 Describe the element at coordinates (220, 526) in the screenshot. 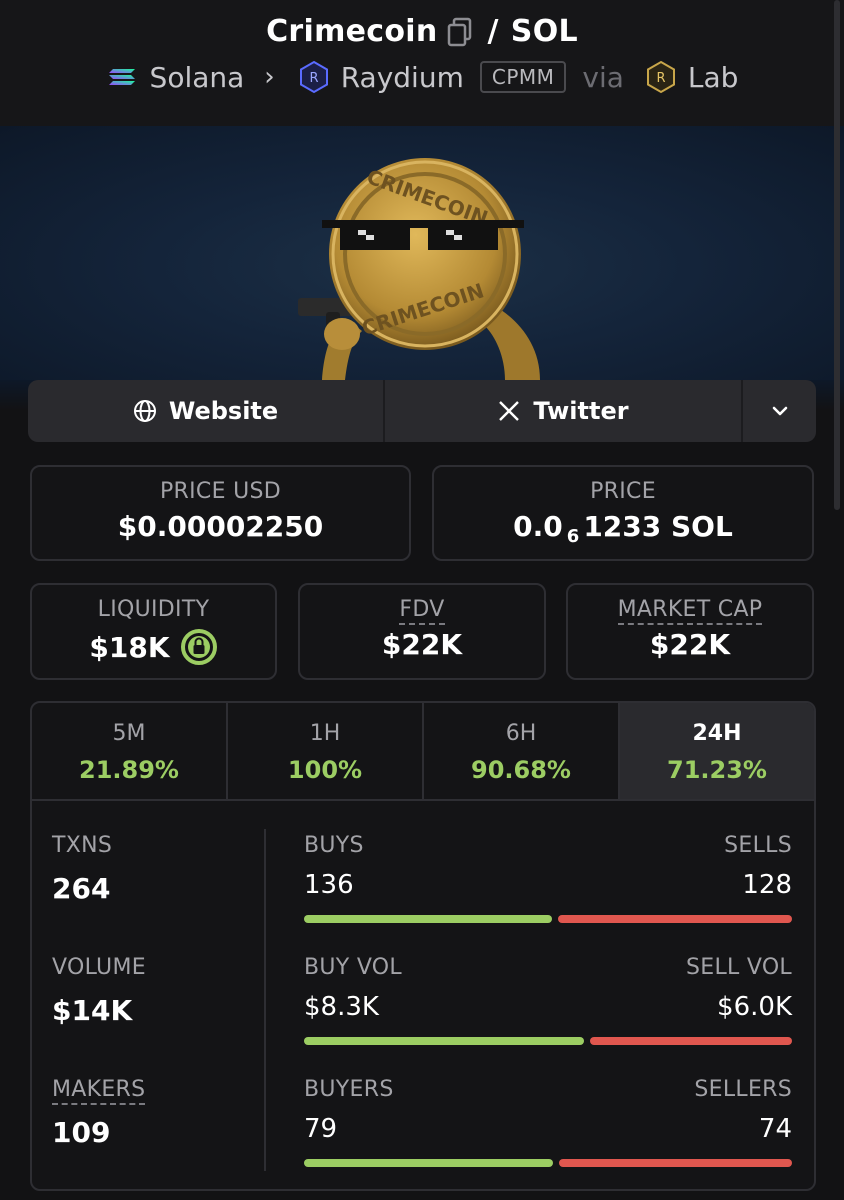

I see `price-usd-value: $0.00002250` at that location.